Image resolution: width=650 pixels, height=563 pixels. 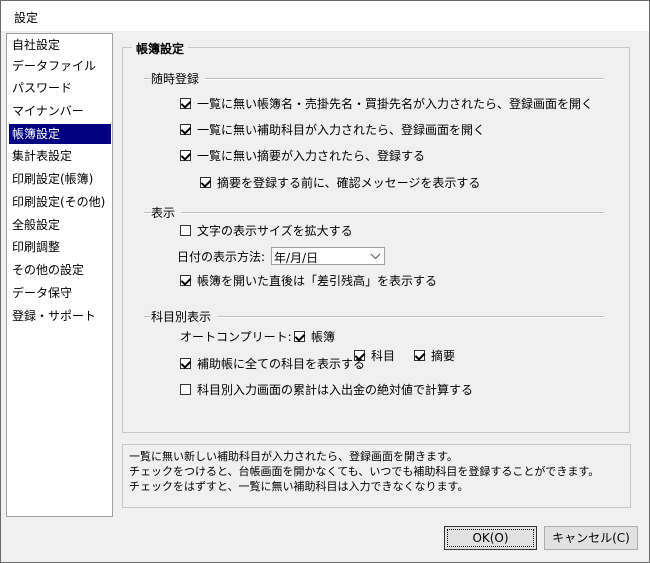 I want to click on checkbox-show-balance: 帳簿を開いた直後は「差引残高」を表示する, so click(x=308, y=280).